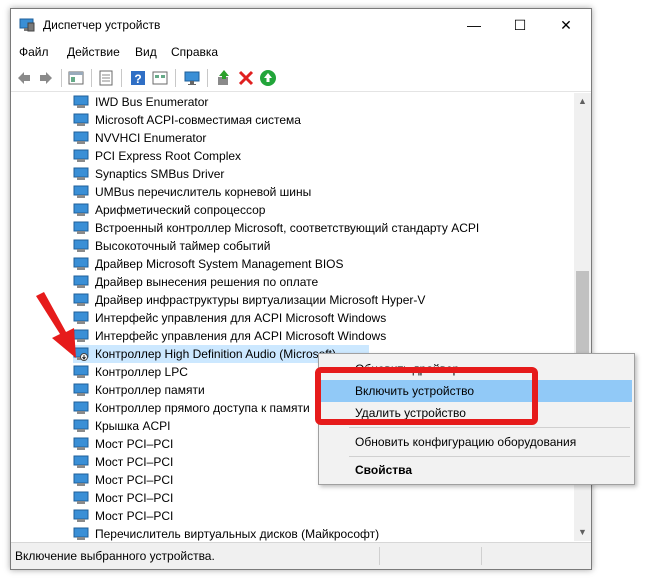  Describe the element at coordinates (474, 25) in the screenshot. I see `minimize-button: —` at that location.